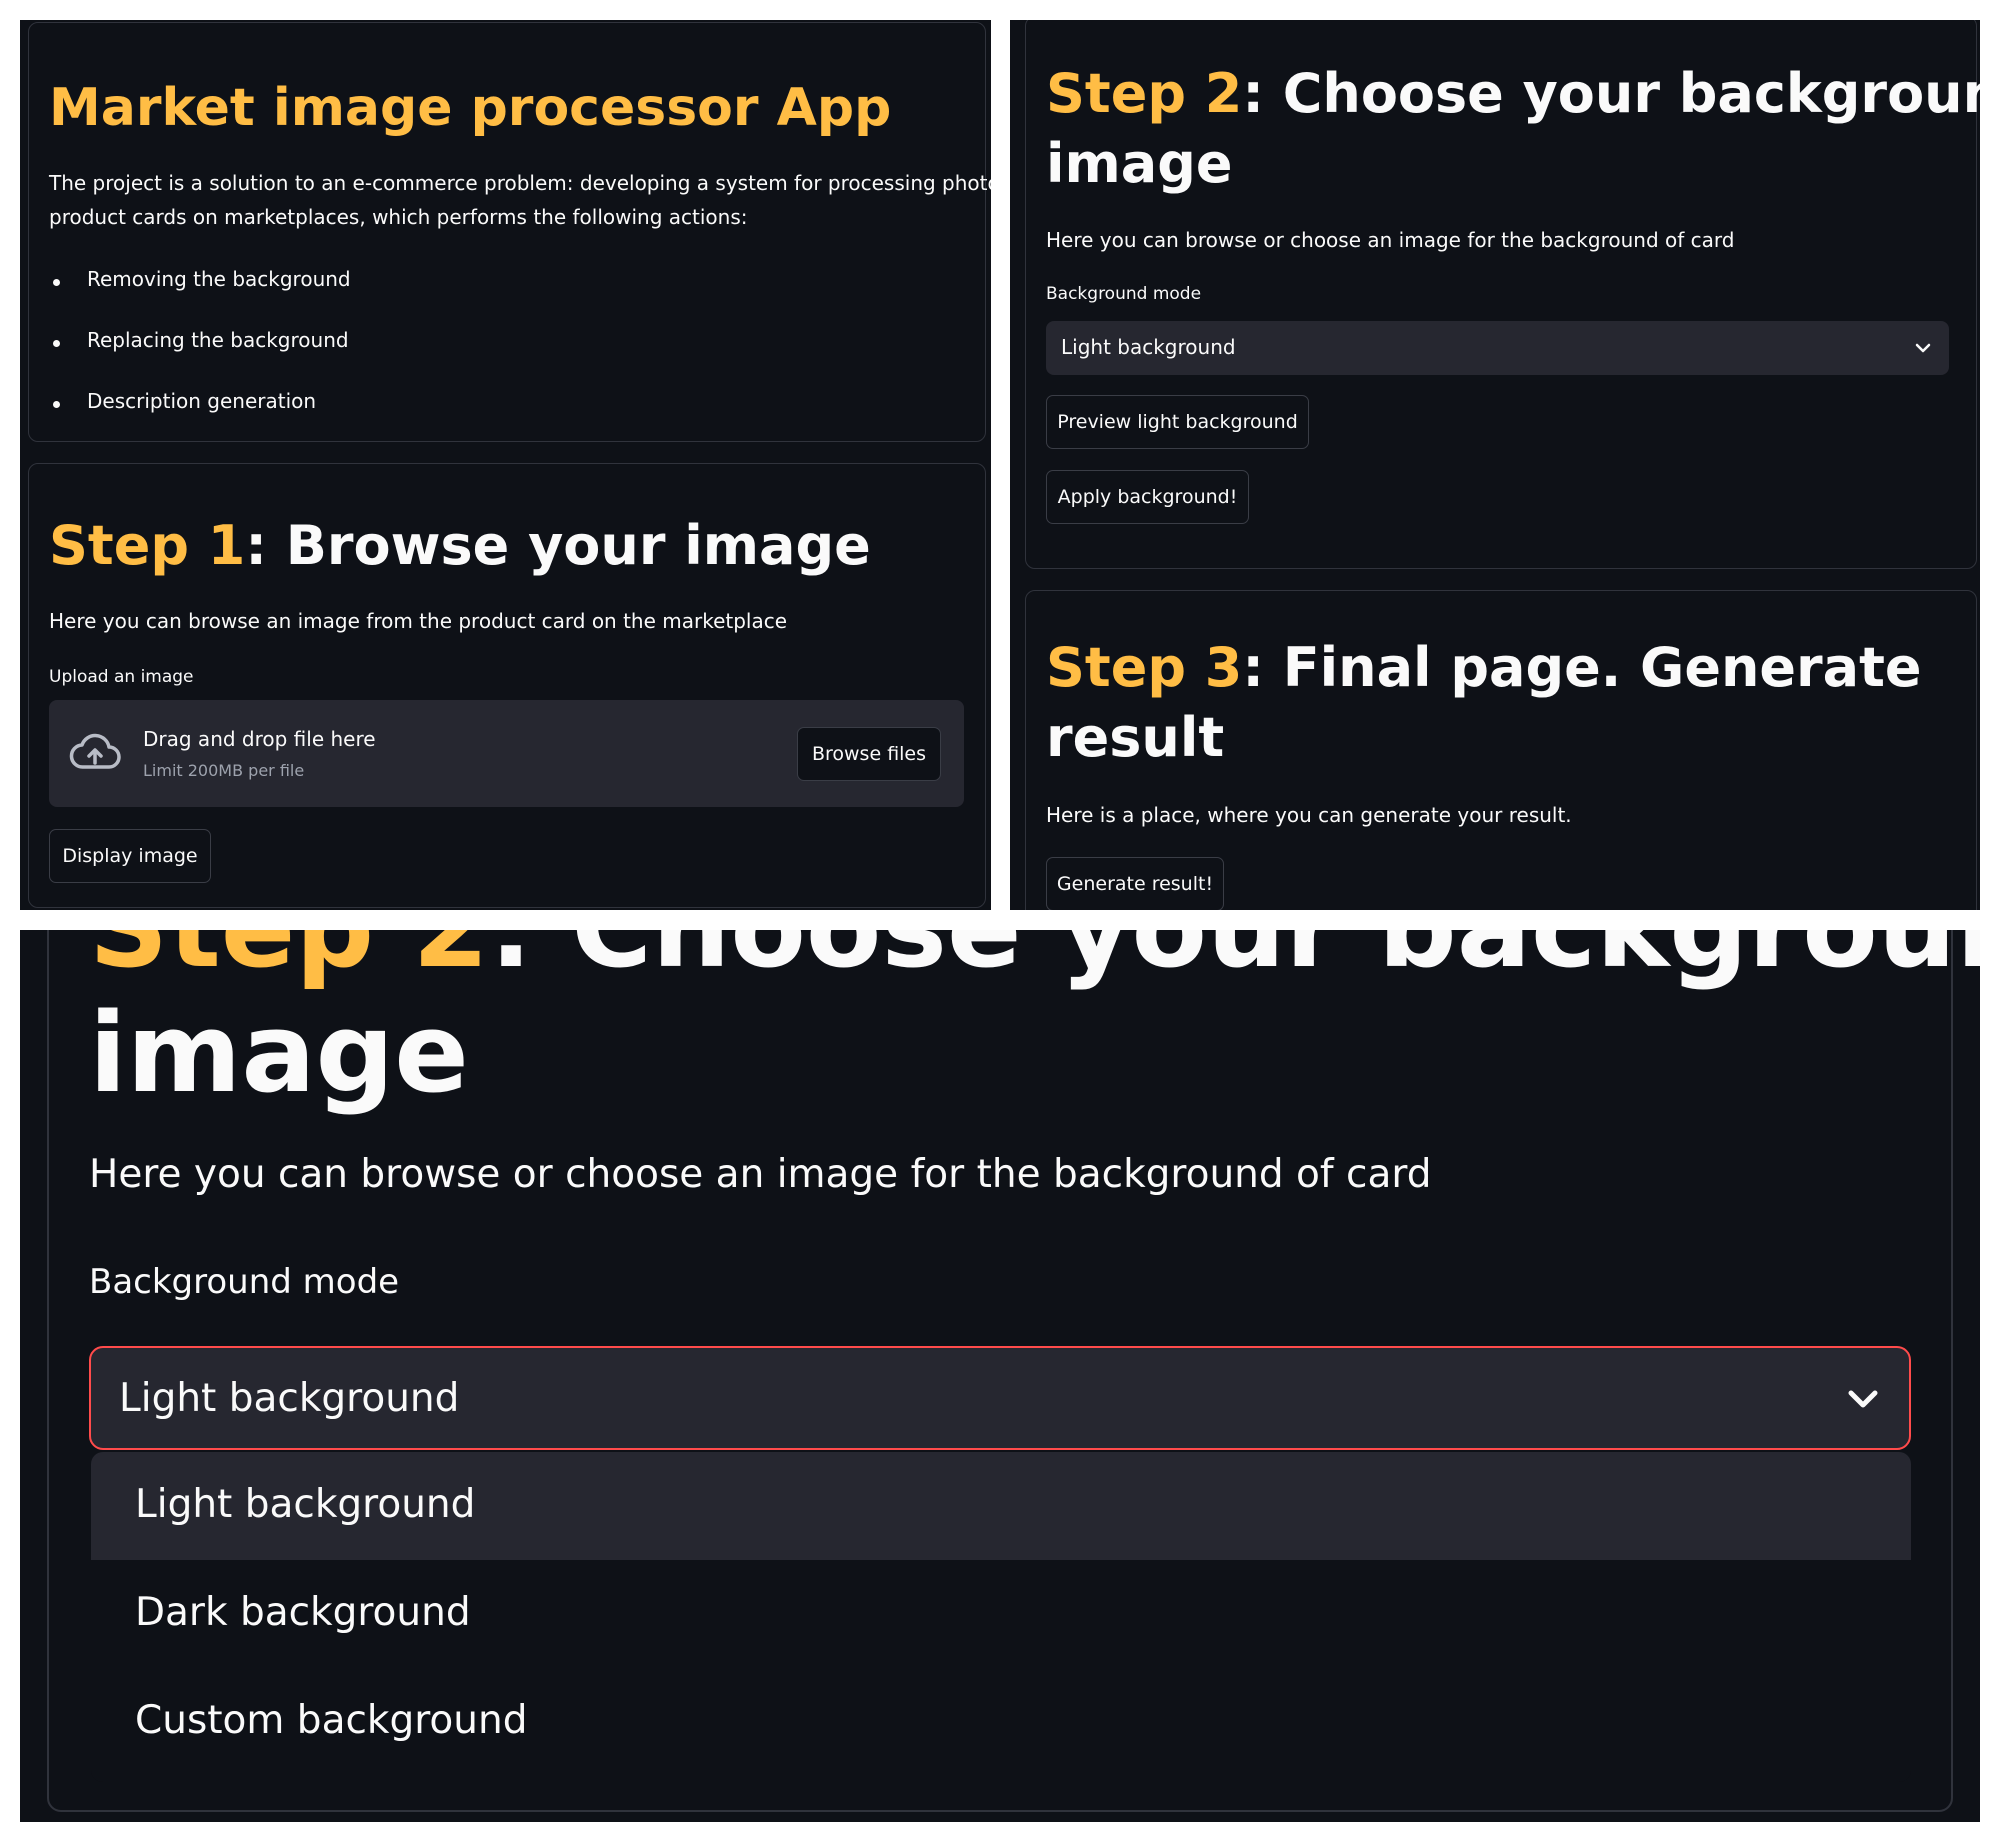 Image resolution: width=2000 pixels, height=1840 pixels. What do you see at coordinates (869, 754) in the screenshot?
I see `browse-files-button: Browse files` at bounding box center [869, 754].